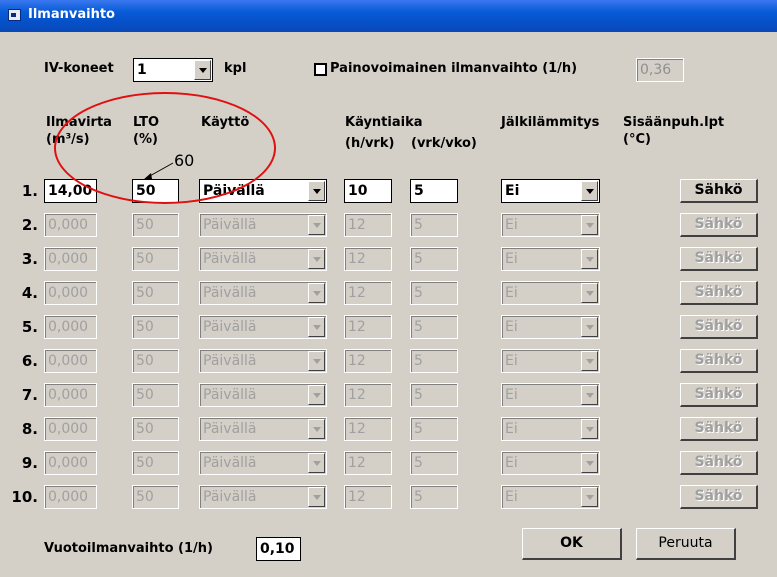 The height and width of the screenshot is (577, 777). Describe the element at coordinates (454, 68) in the screenshot. I see `gravity-label: Painovoimainen ilmanvaihto (1/h)` at that location.